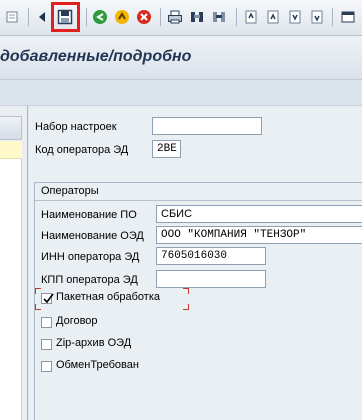 This screenshot has width=362, height=420. Describe the element at coordinates (89, 215) in the screenshot. I see `software-name-label: Наименование ПО` at that location.